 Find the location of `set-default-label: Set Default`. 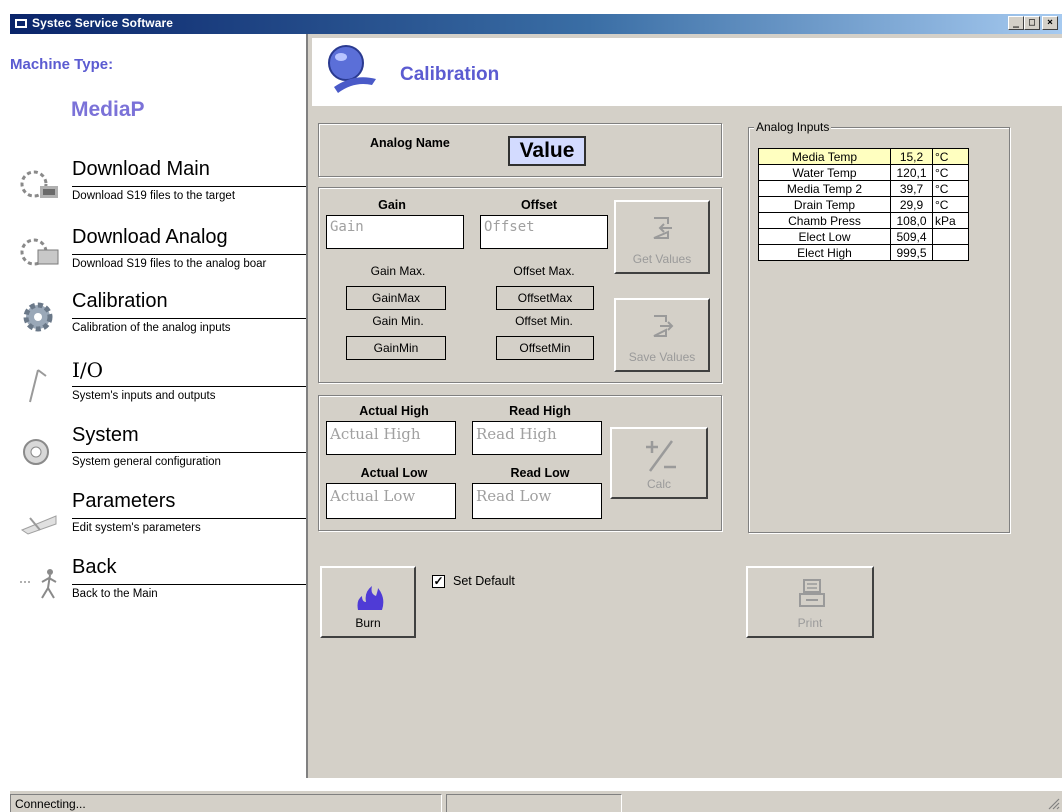

set-default-label: Set Default is located at coordinates (484, 581).